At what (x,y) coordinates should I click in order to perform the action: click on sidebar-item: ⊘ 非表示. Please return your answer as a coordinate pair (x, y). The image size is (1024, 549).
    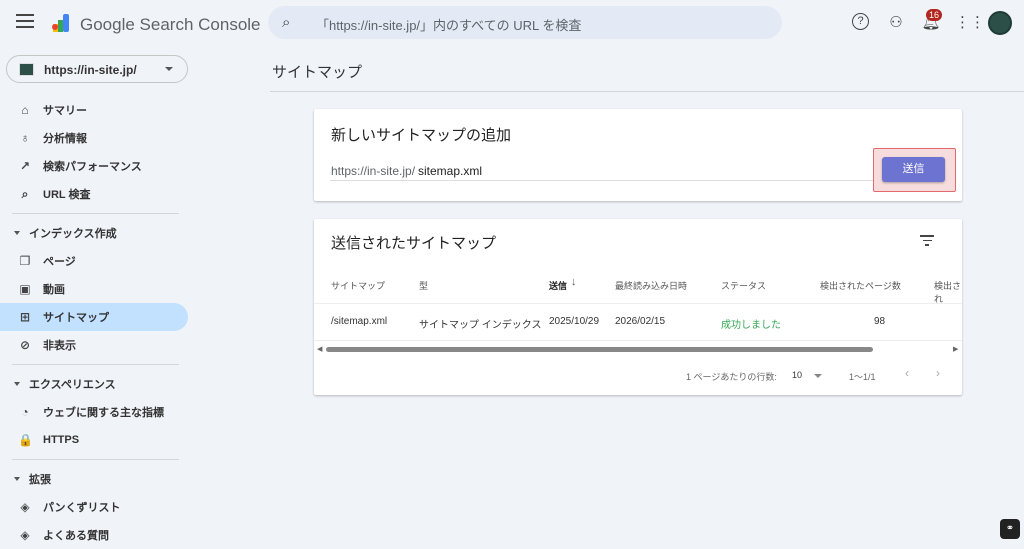
    Looking at the image, I should click on (94, 345).